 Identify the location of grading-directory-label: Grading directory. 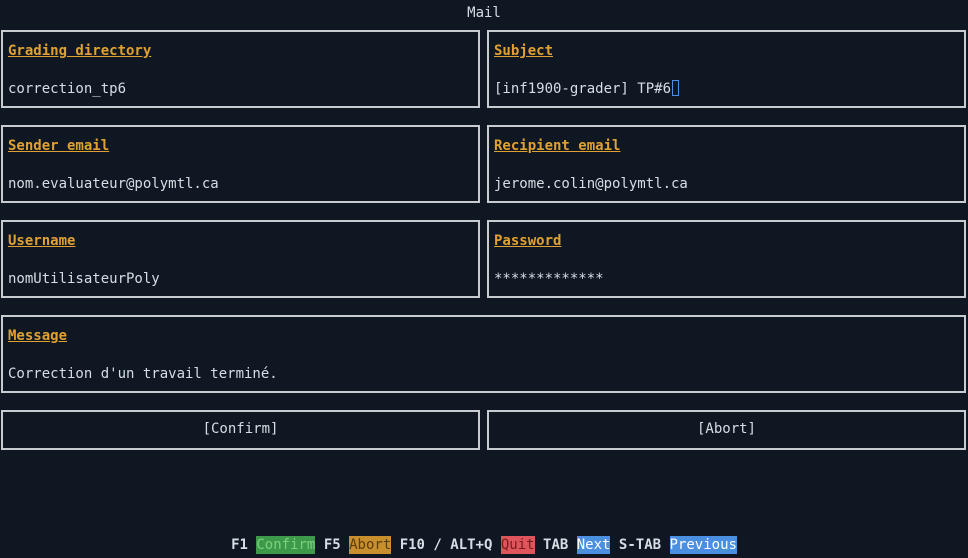
(80, 51).